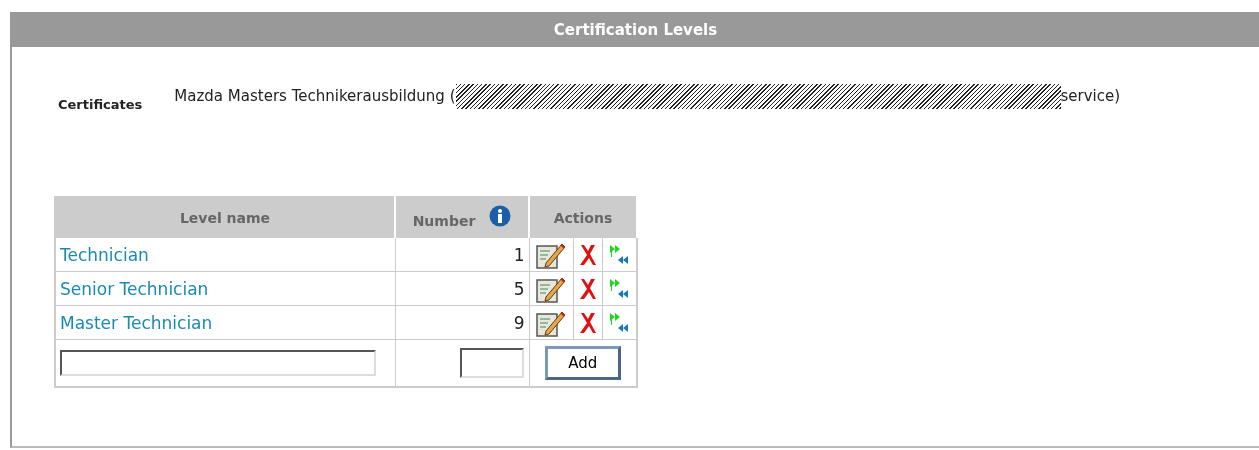  I want to click on column-header: Level name, so click(225, 217).